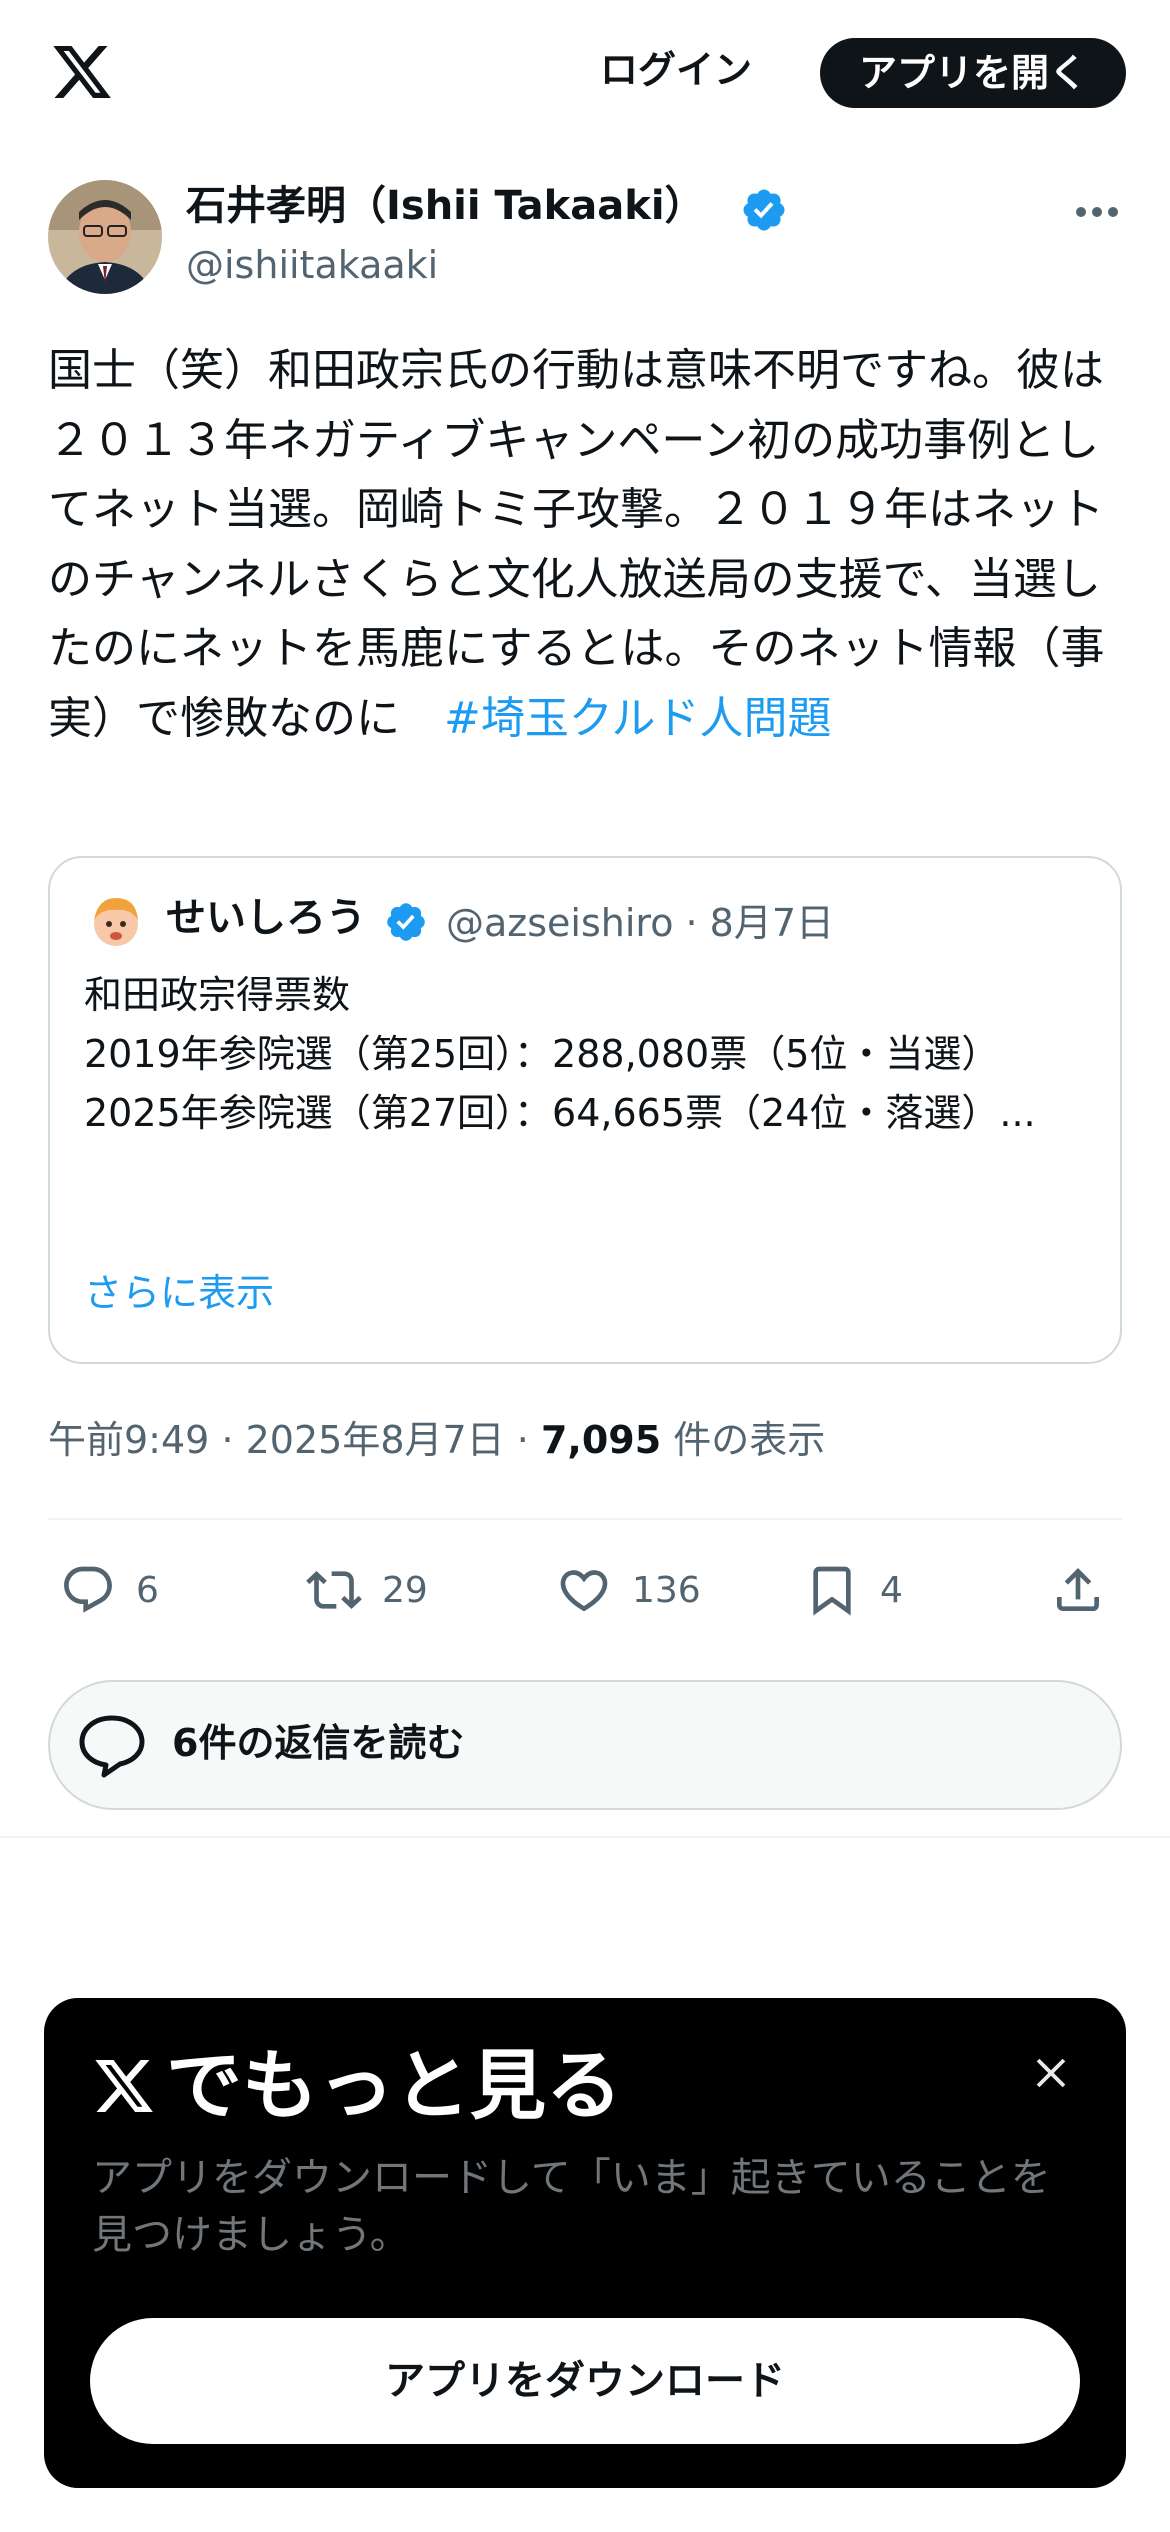  What do you see at coordinates (445, 206) in the screenshot?
I see `author-name: 石井孝明（Ishii Takaaki）` at bounding box center [445, 206].